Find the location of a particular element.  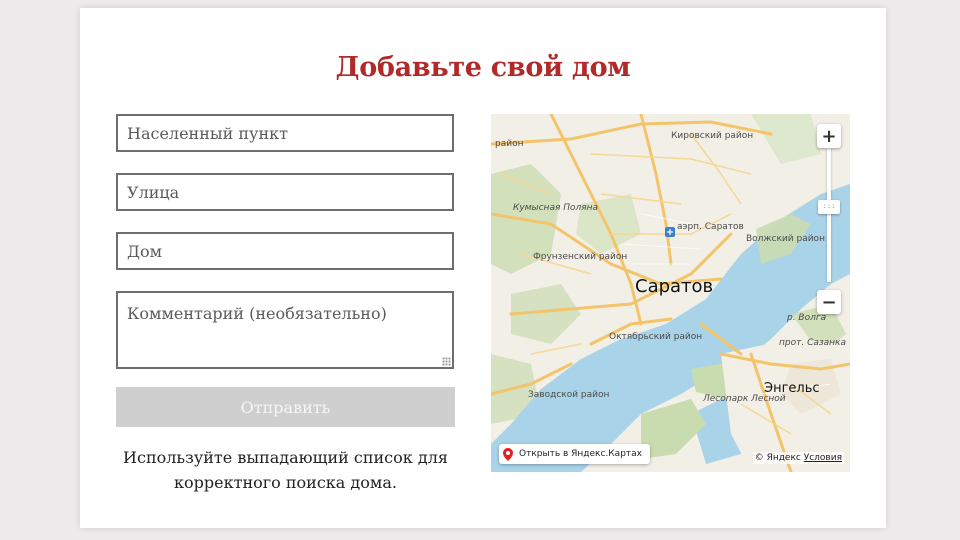

map-pin-icon is located at coordinates (508, 454).